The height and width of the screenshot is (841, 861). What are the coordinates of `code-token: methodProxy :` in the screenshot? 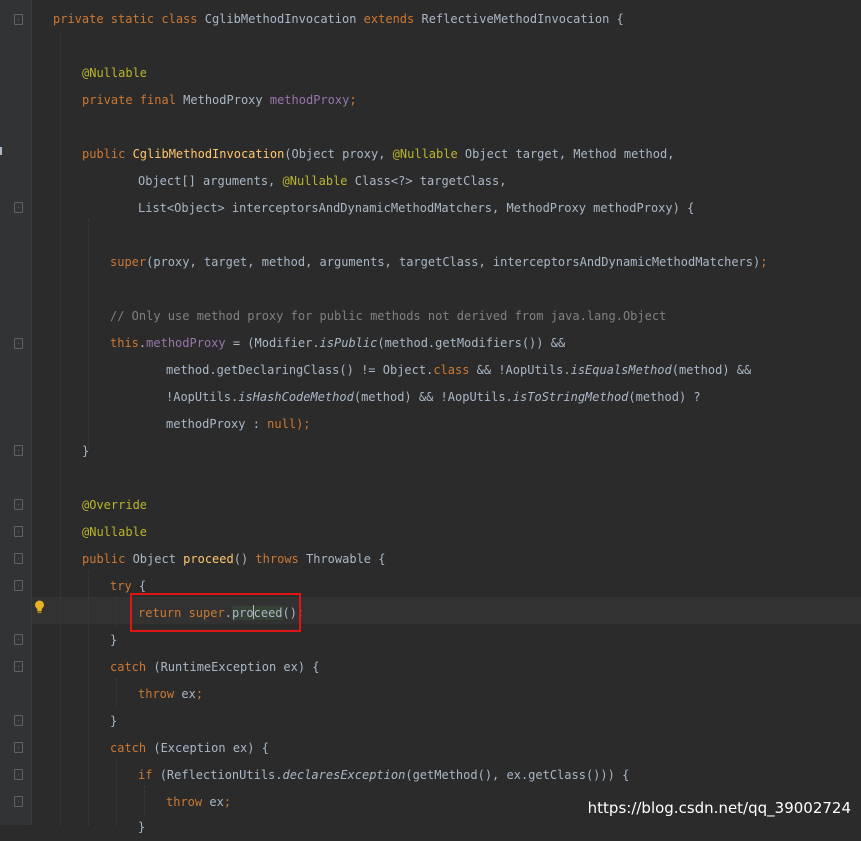 It's located at (217, 424).